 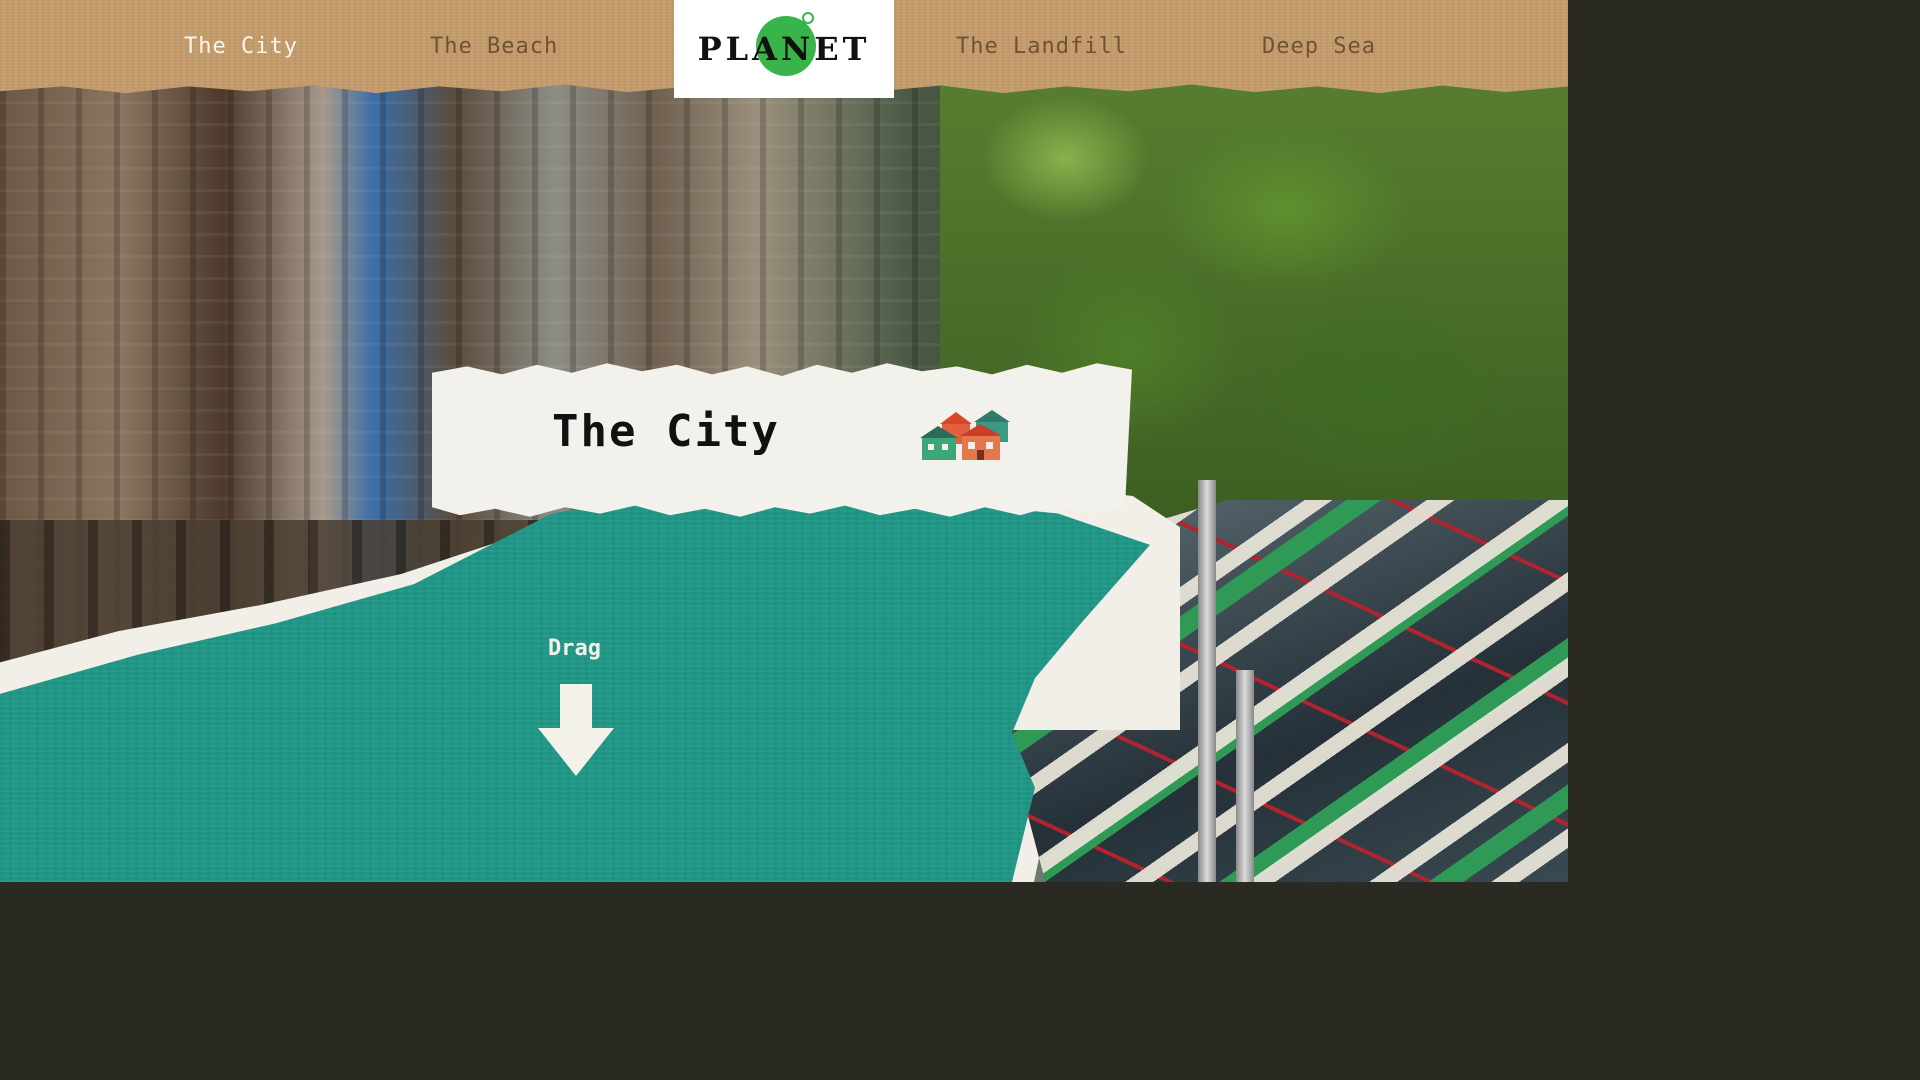 I want to click on logo: PLANET, so click(x=784, y=49).